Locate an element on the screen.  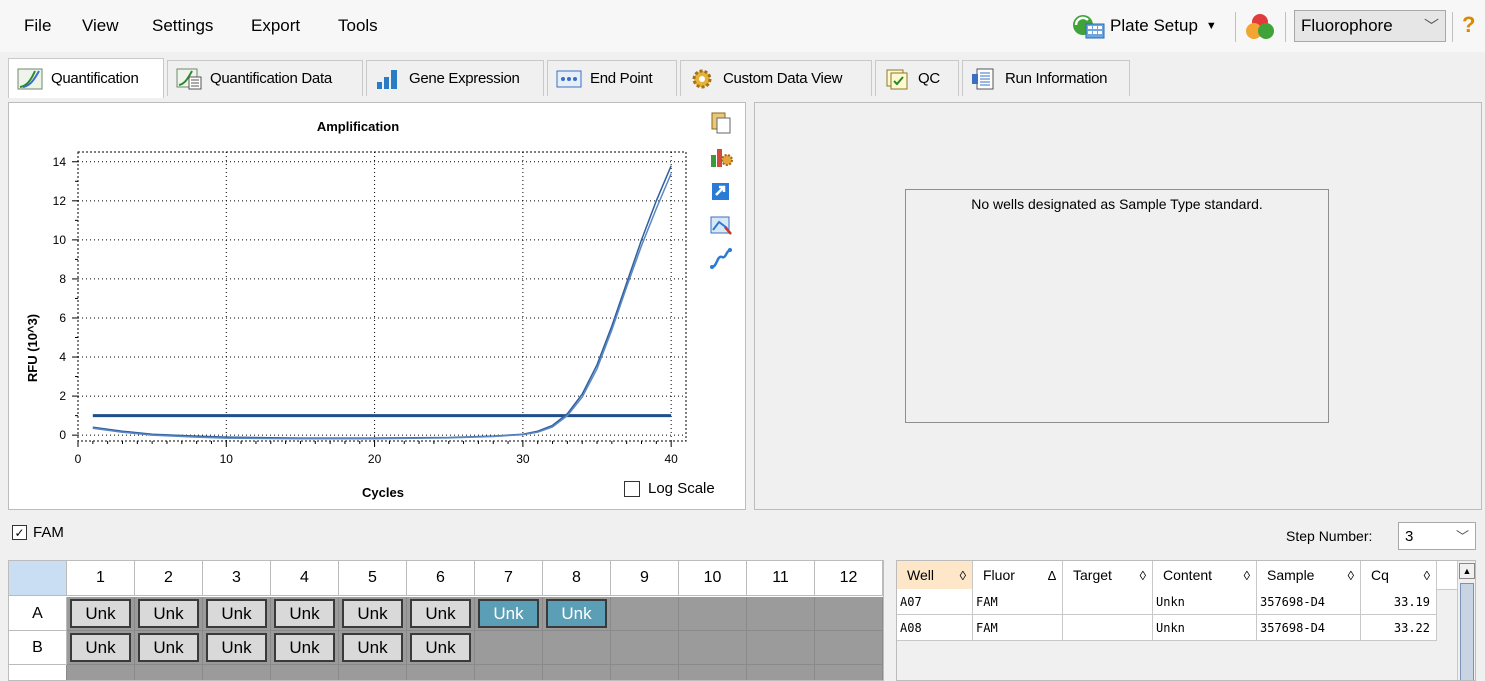
color-dots-button is located at coordinates (1260, 28).